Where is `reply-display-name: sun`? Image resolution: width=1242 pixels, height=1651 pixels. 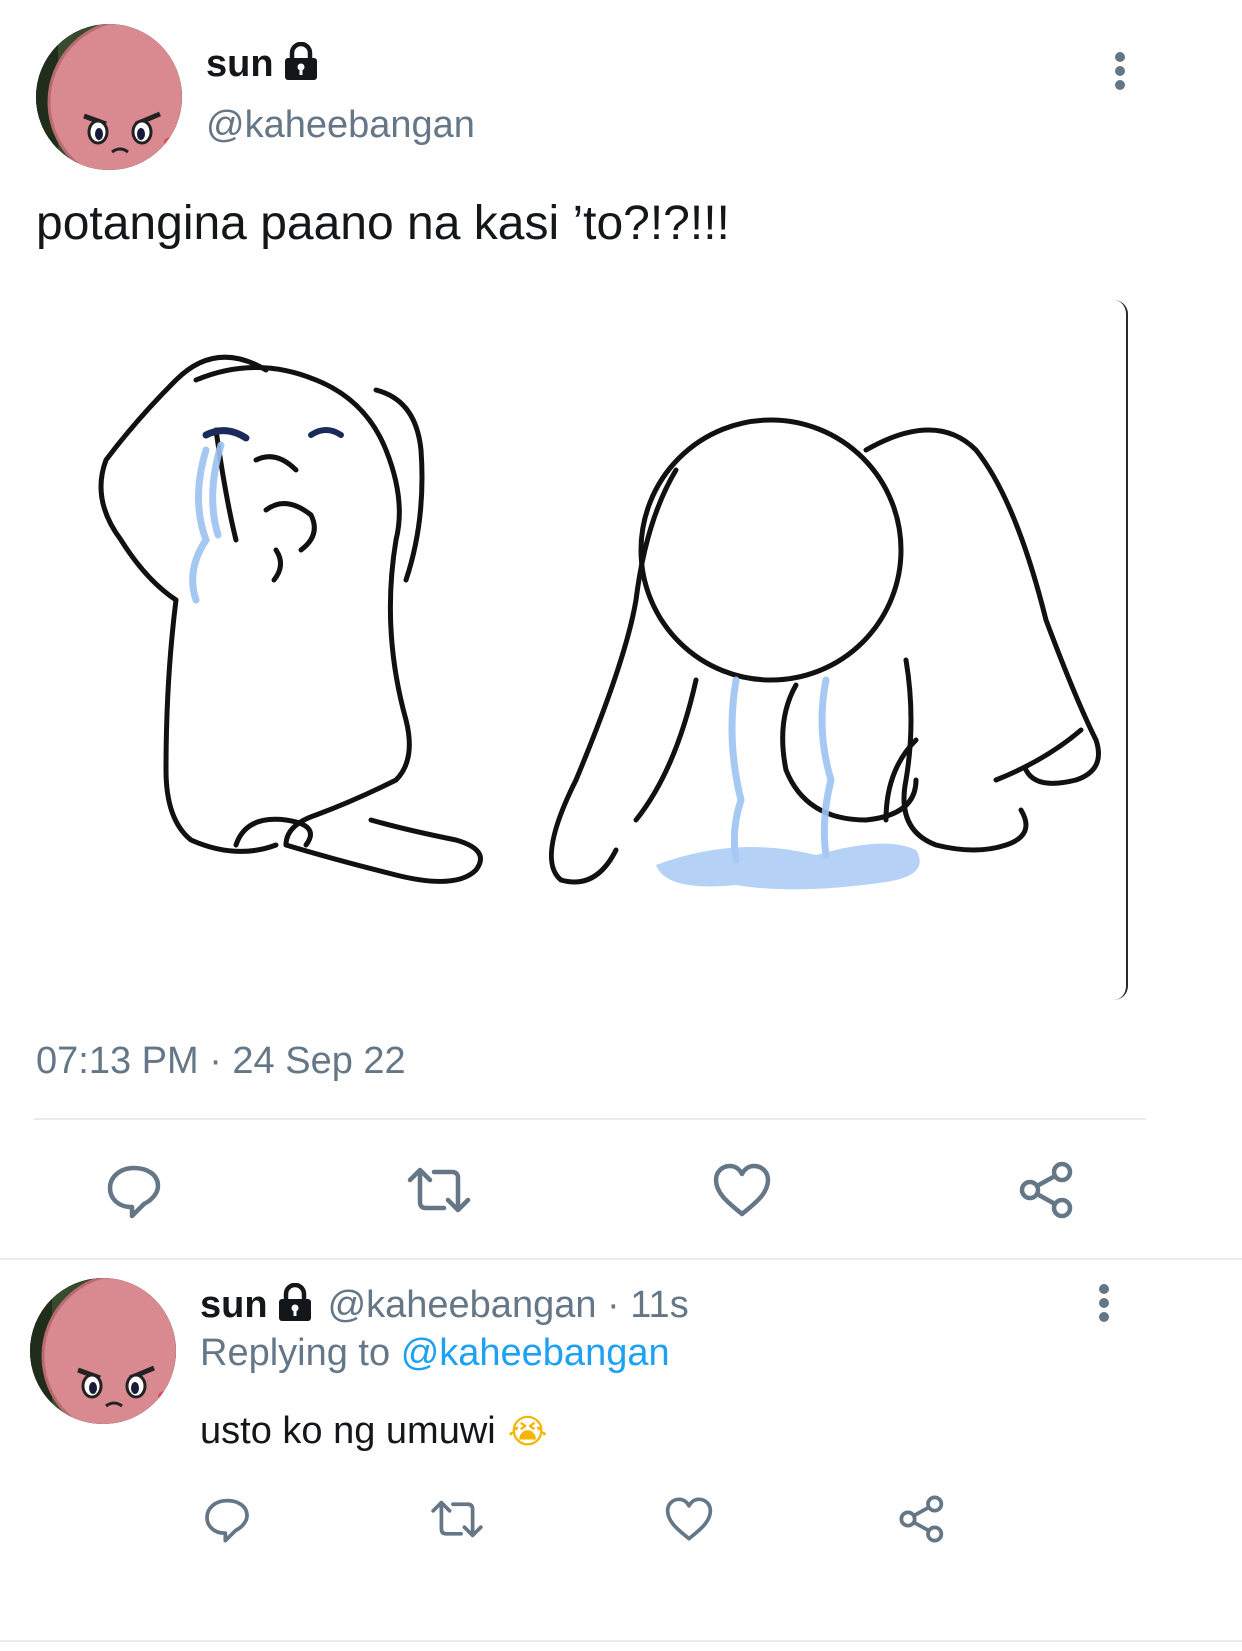
reply-display-name: sun is located at coordinates (234, 1305).